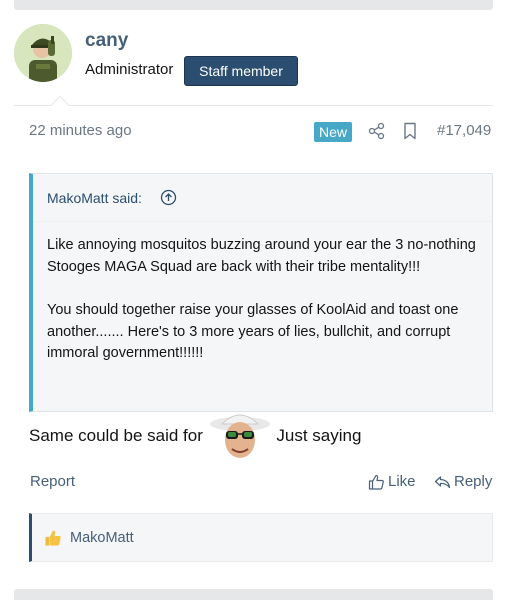 This screenshot has width=507, height=600. I want to click on next-post-top-edge, so click(253, 594).